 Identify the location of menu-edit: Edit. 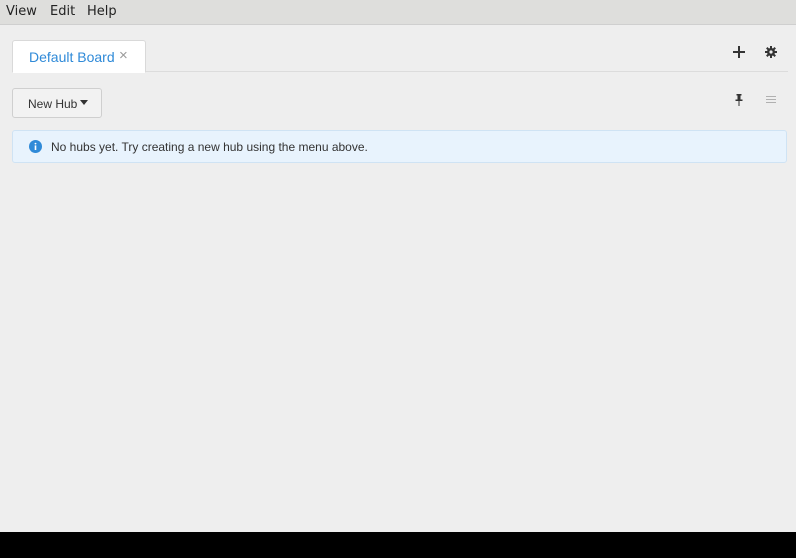
(62, 11).